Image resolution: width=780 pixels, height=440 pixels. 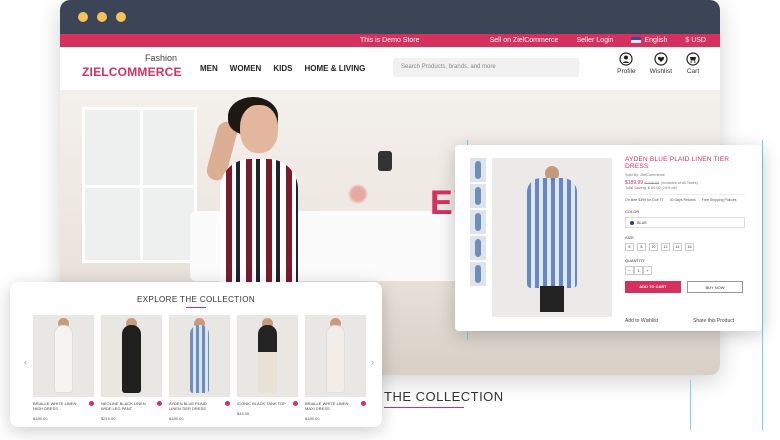 I want to click on language-selector: English, so click(x=649, y=40).